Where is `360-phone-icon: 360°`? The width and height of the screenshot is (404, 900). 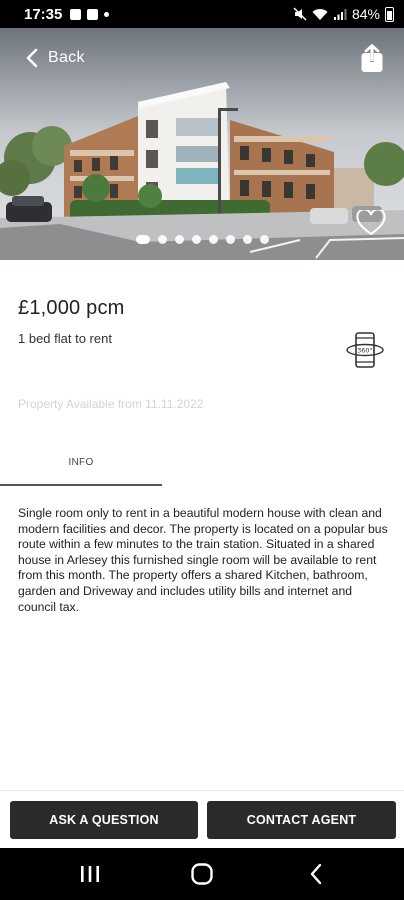
360-phone-icon: 360° is located at coordinates (365, 350).